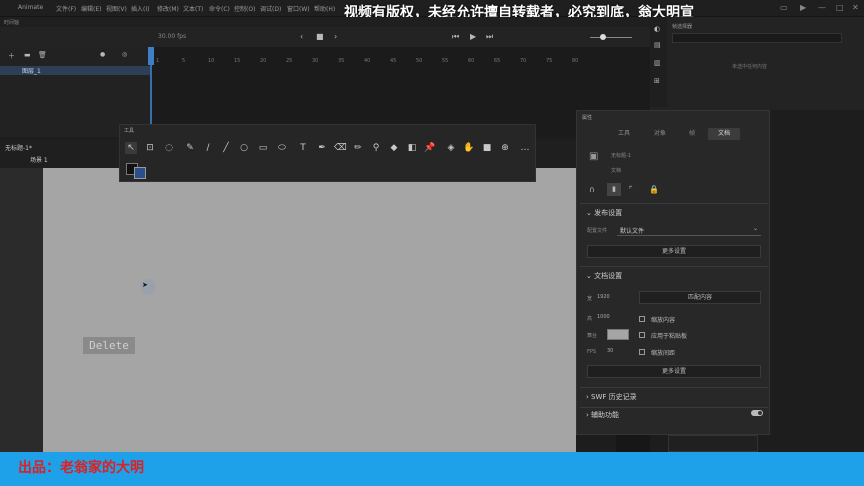 This screenshot has height=486, width=864. I want to click on hand-tool-icon: ✋, so click(469, 148).